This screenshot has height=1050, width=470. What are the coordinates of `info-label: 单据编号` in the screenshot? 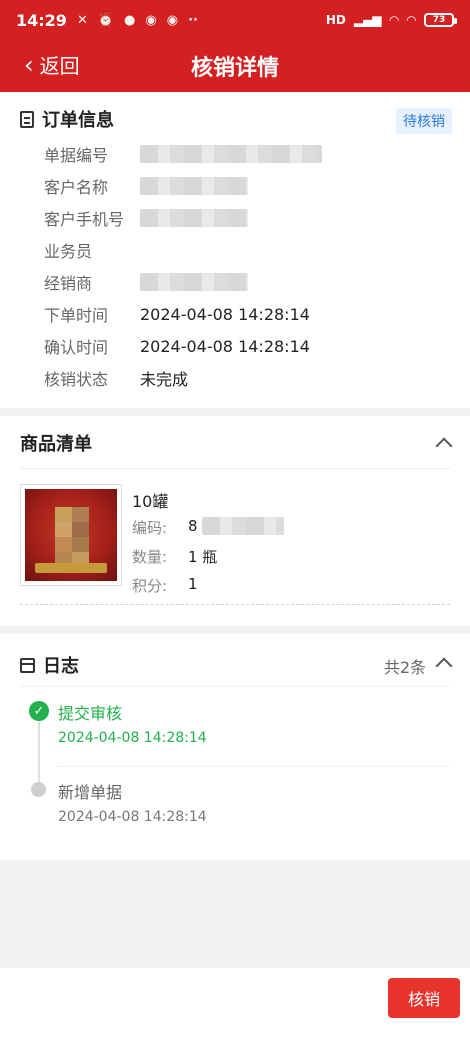 It's located at (76, 155).